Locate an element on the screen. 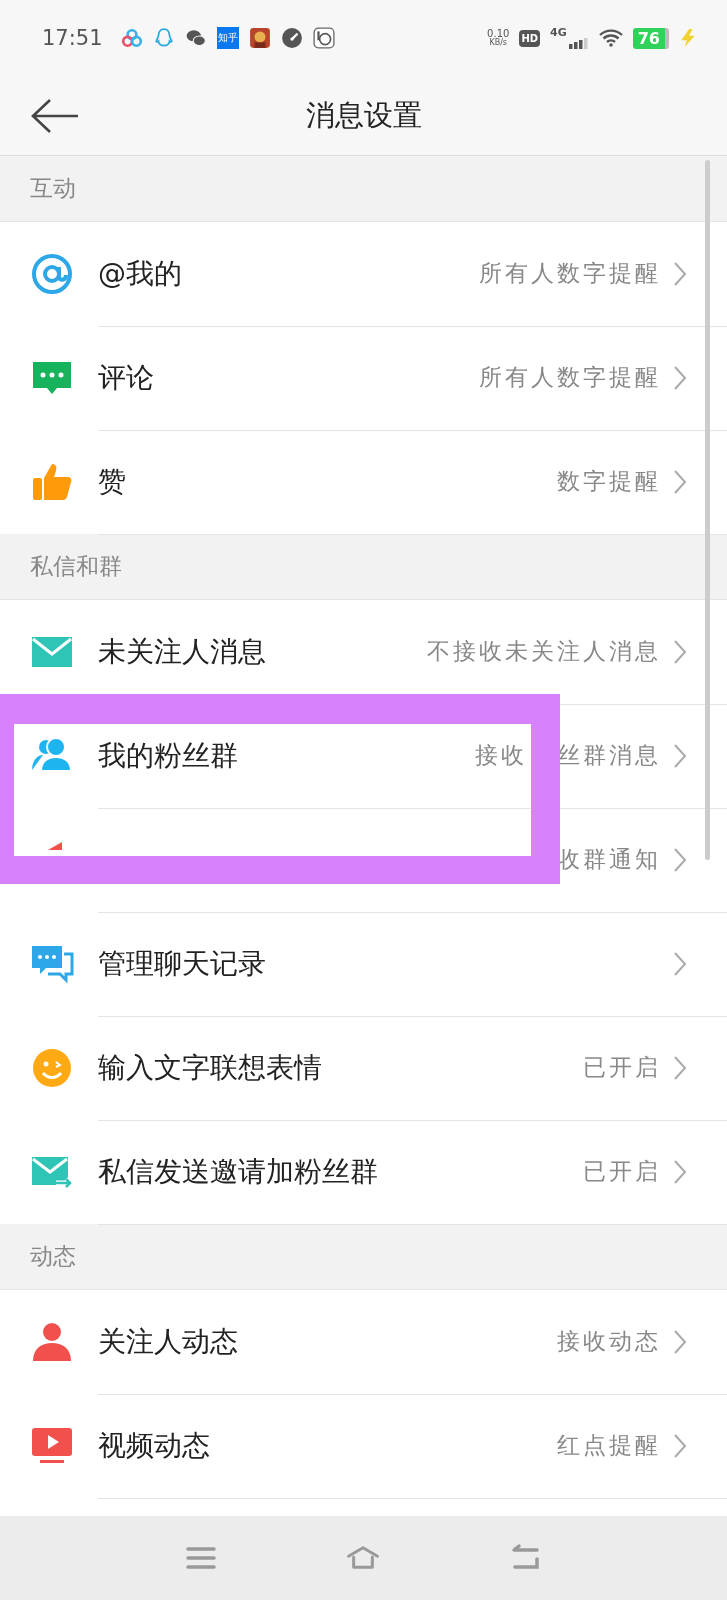 This screenshot has height=1600, width=727. smiley-icon is located at coordinates (52, 1068).